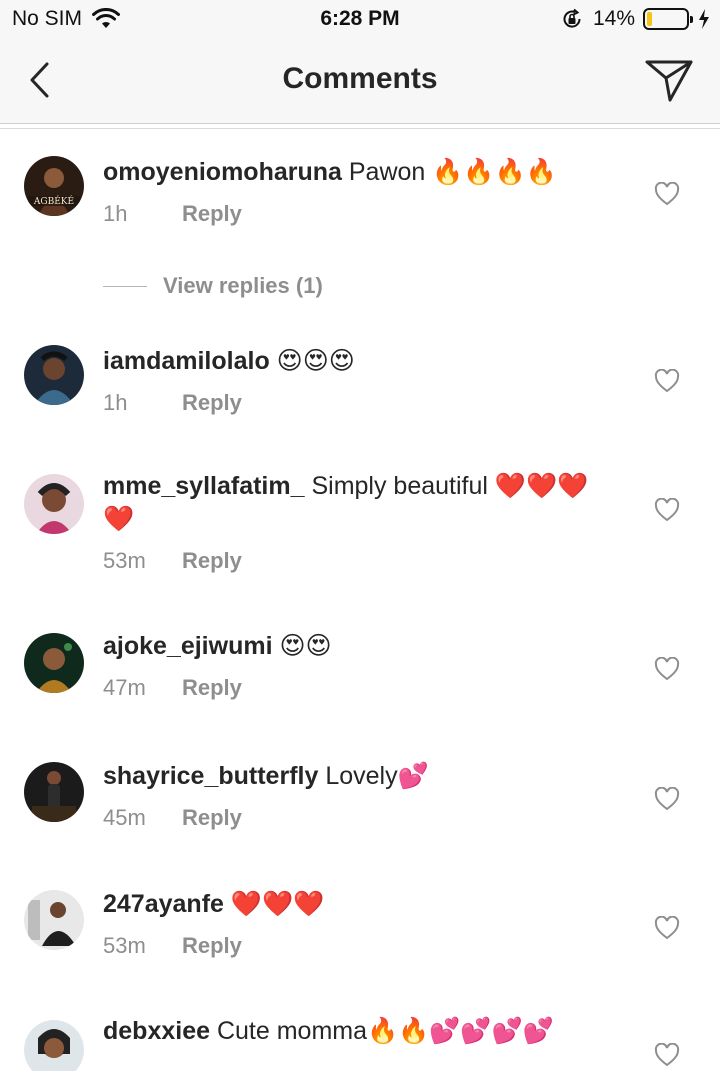 This screenshot has height=1071, width=720. I want to click on comment-username: debxxiee, so click(156, 1031).